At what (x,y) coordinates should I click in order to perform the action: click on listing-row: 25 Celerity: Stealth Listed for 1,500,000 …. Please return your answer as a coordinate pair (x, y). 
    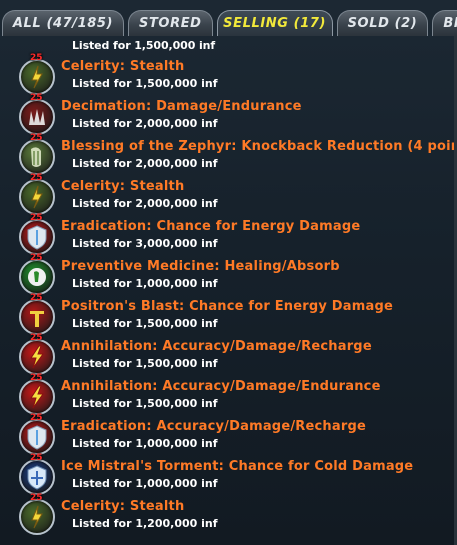
    Looking at the image, I should click on (228, 74).